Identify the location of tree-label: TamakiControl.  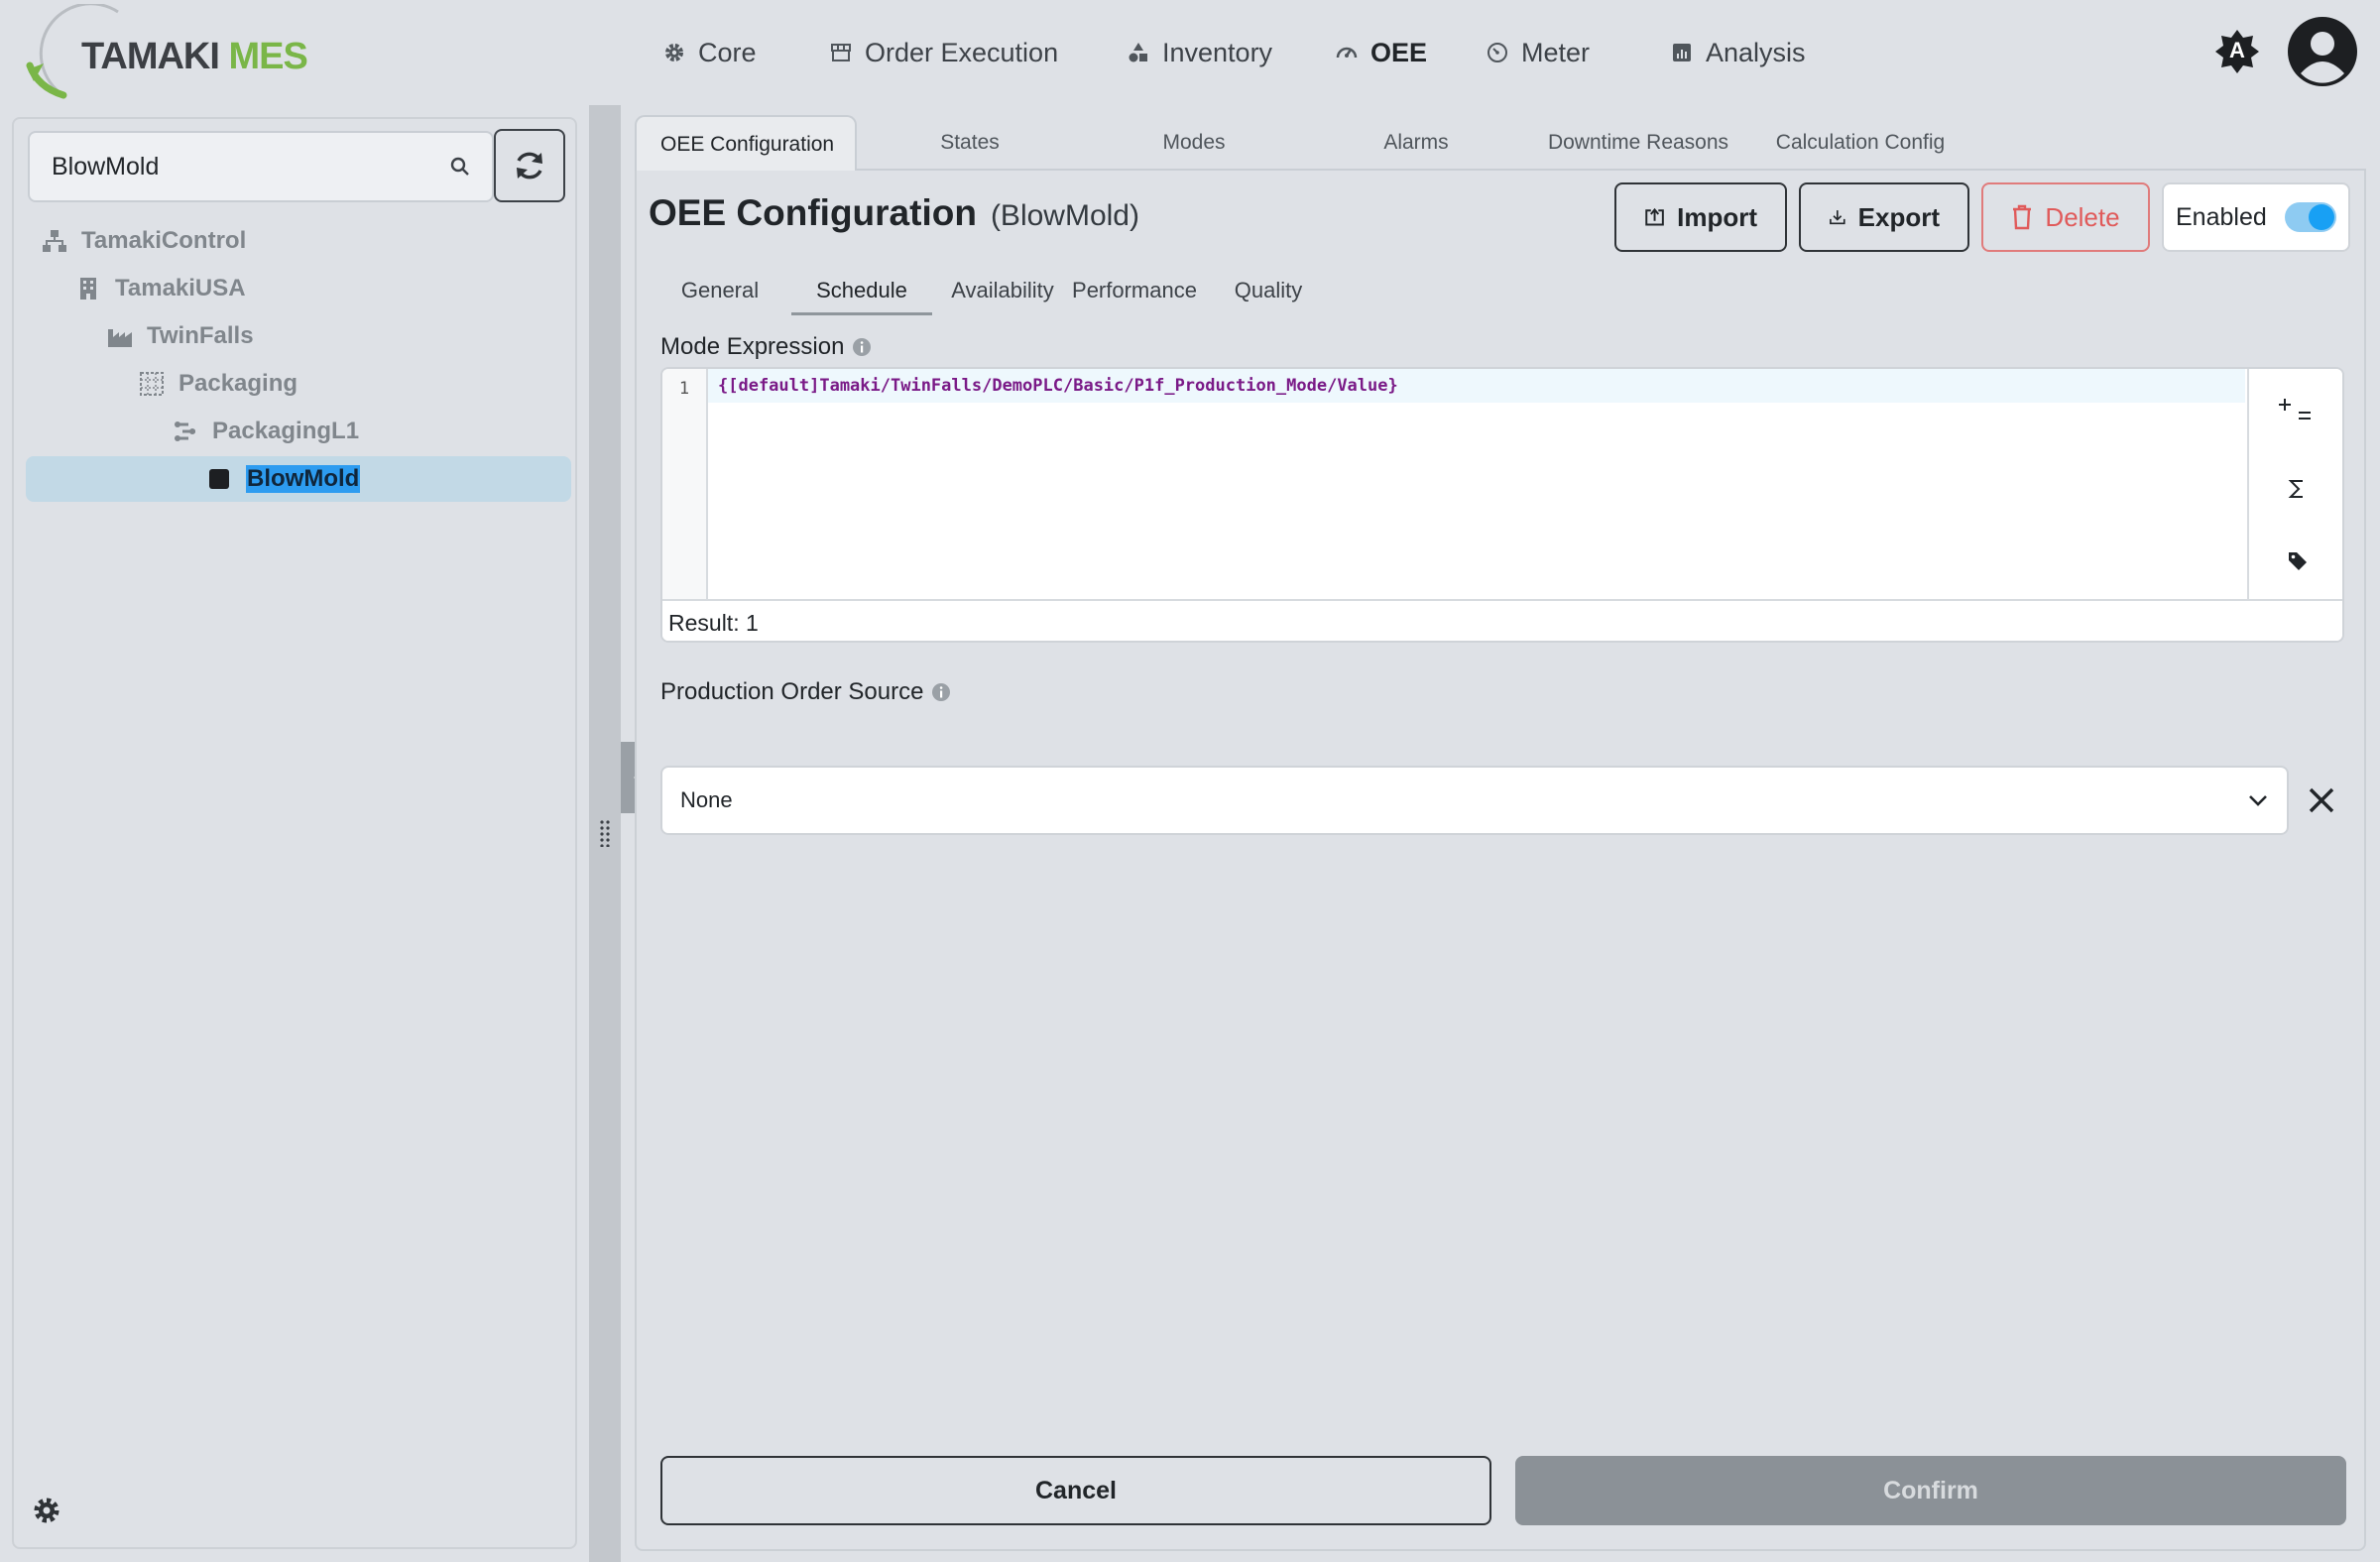
(164, 240).